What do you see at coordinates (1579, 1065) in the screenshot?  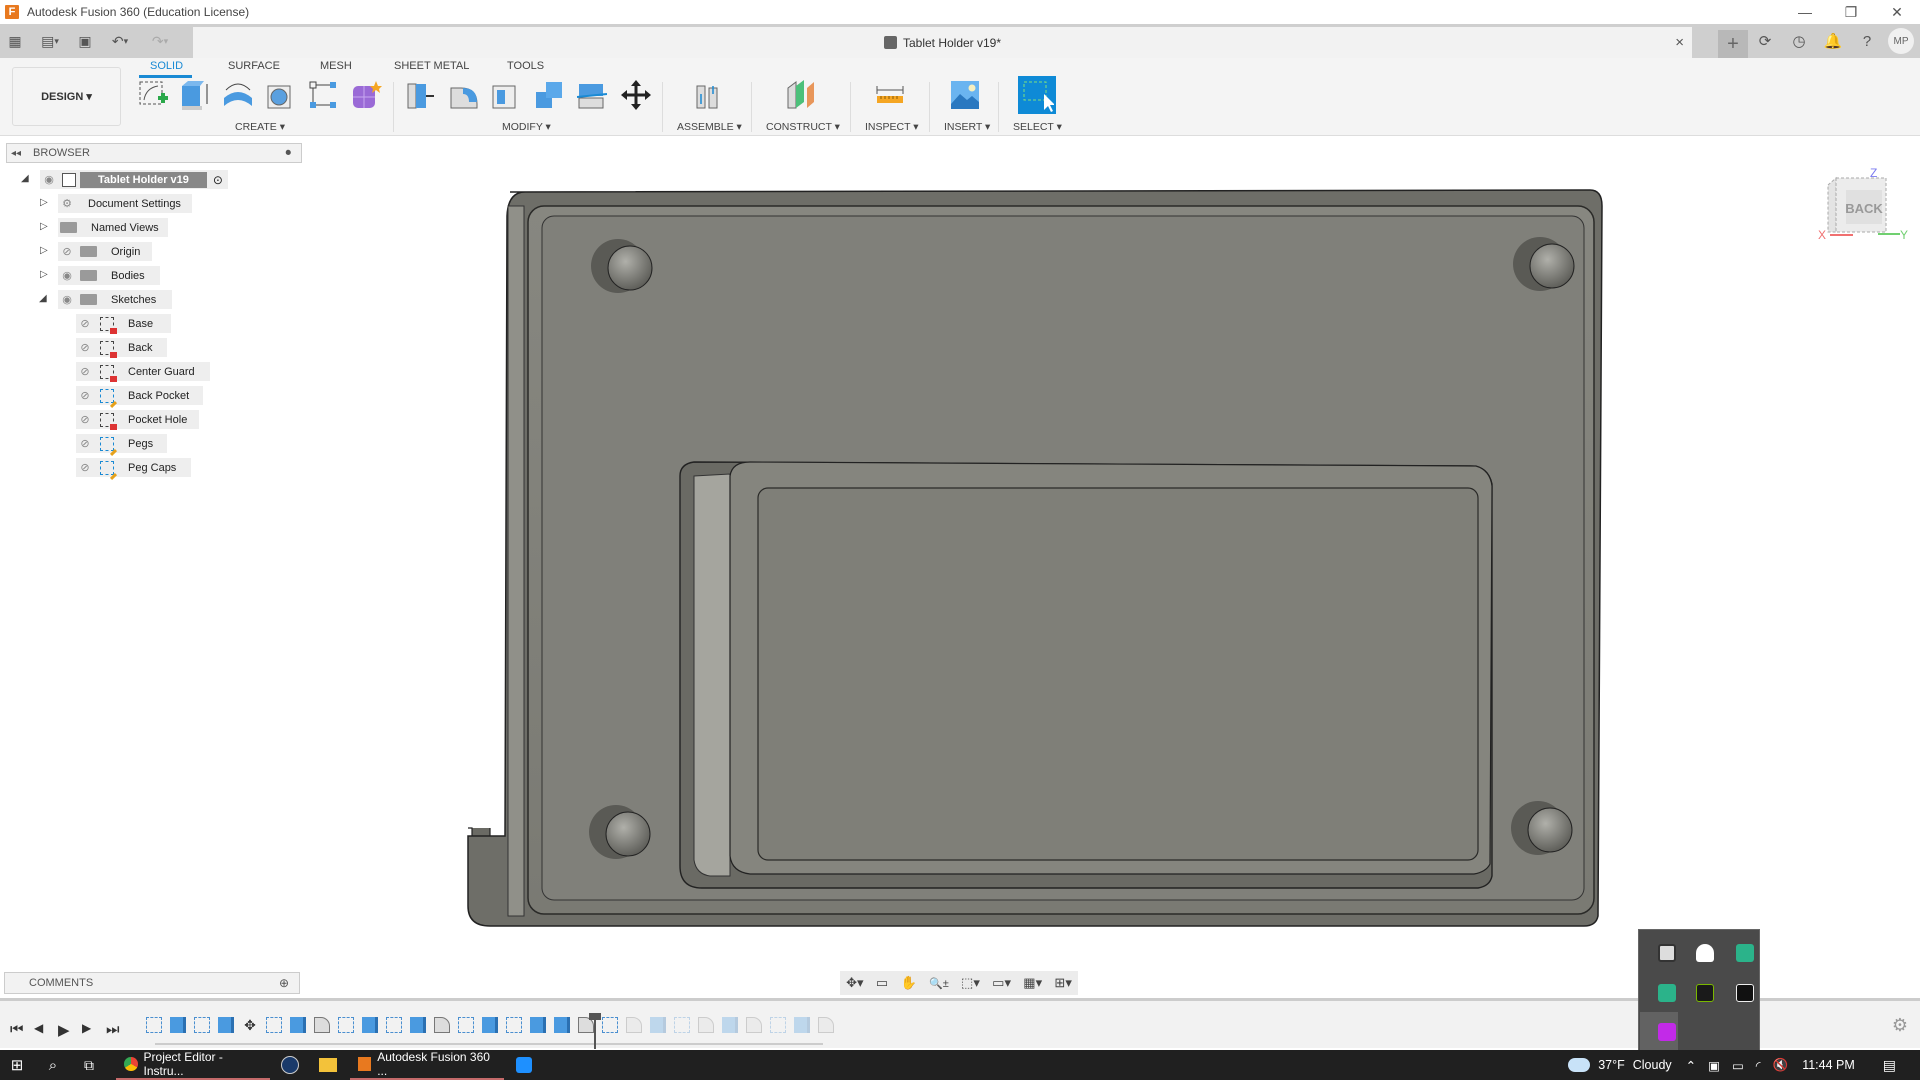 I see `weather-cloud-icon` at bounding box center [1579, 1065].